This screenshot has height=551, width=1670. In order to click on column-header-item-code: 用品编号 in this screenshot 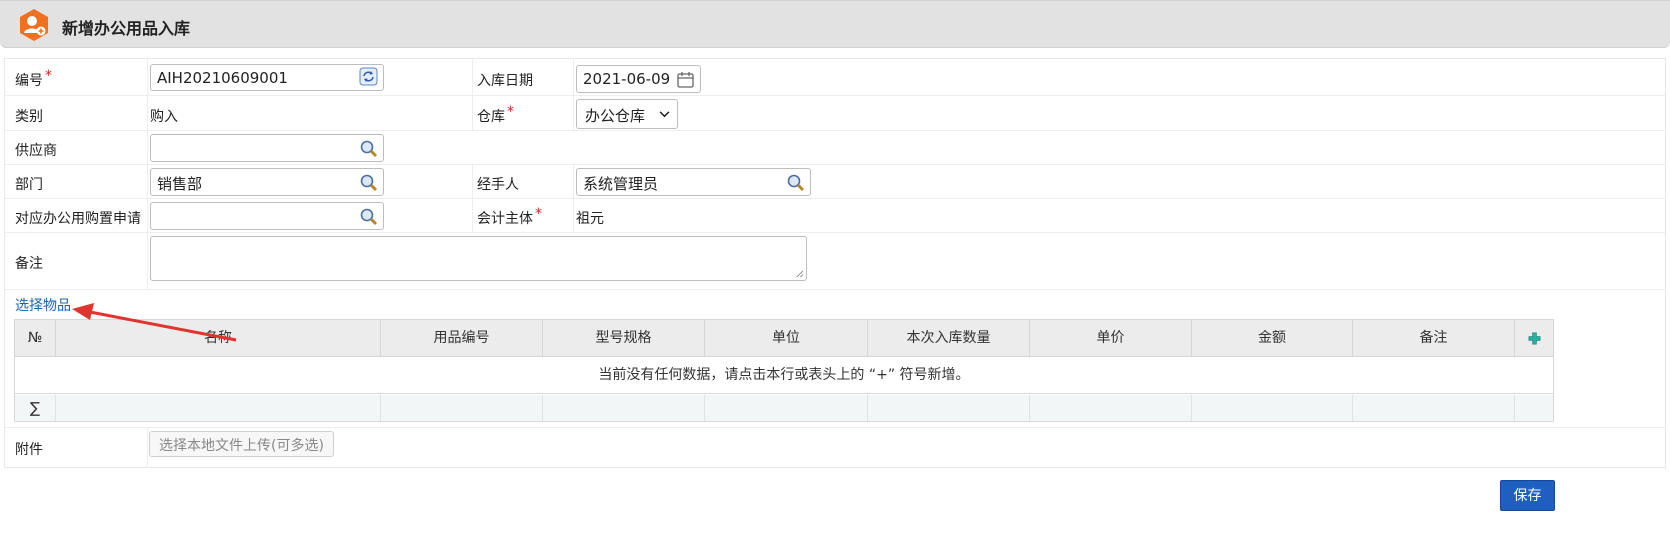, I will do `click(461, 338)`.